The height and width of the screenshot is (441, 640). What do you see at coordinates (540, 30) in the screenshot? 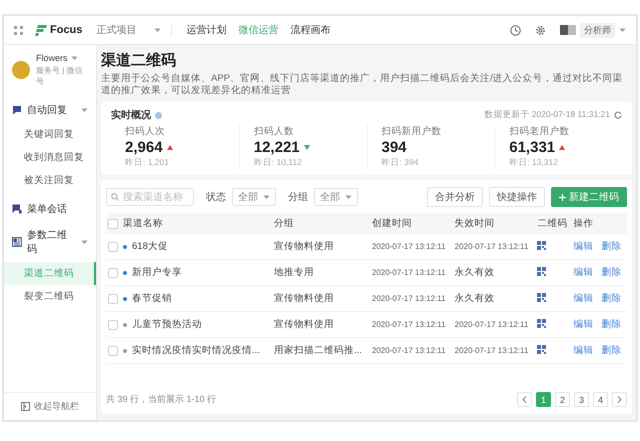
I see `settings-icon` at bounding box center [540, 30].